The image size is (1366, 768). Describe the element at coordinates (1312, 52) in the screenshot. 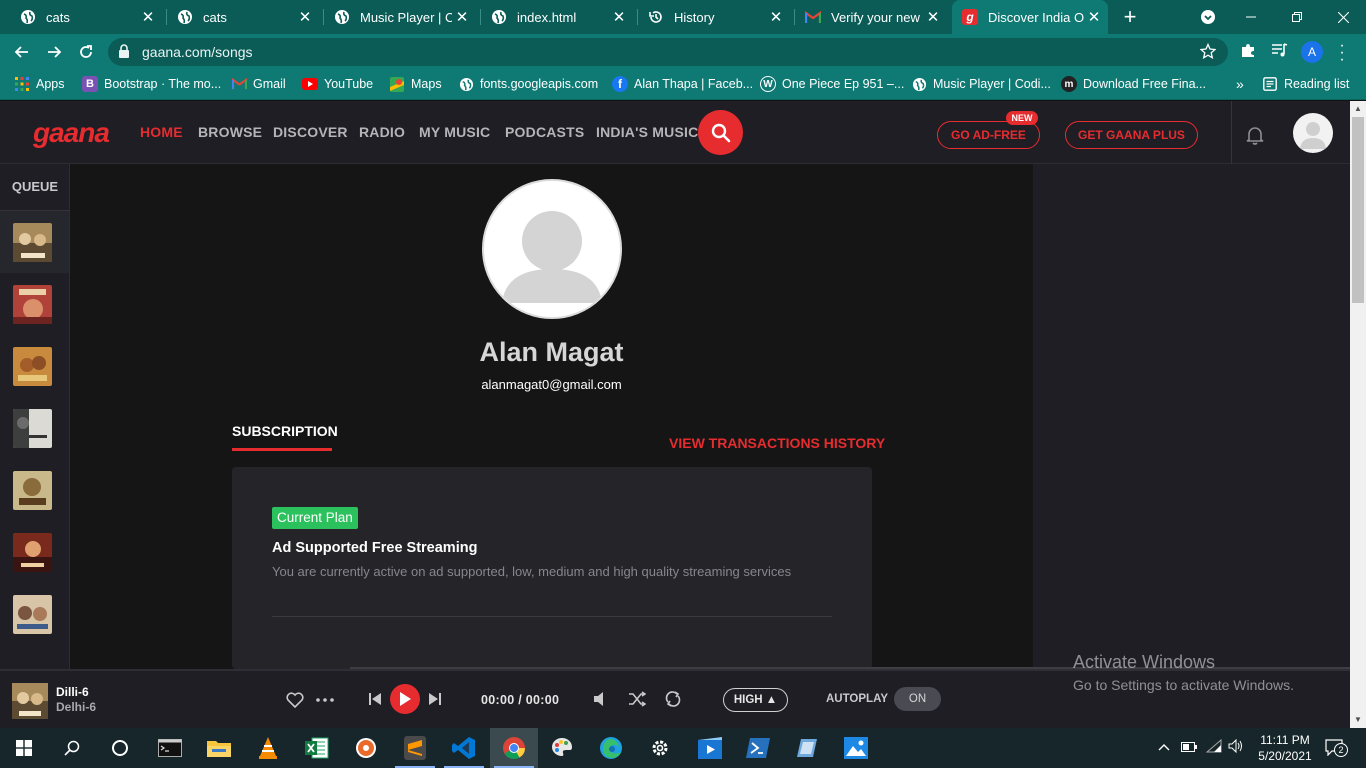

I see `profile-avatar-button: A` at that location.